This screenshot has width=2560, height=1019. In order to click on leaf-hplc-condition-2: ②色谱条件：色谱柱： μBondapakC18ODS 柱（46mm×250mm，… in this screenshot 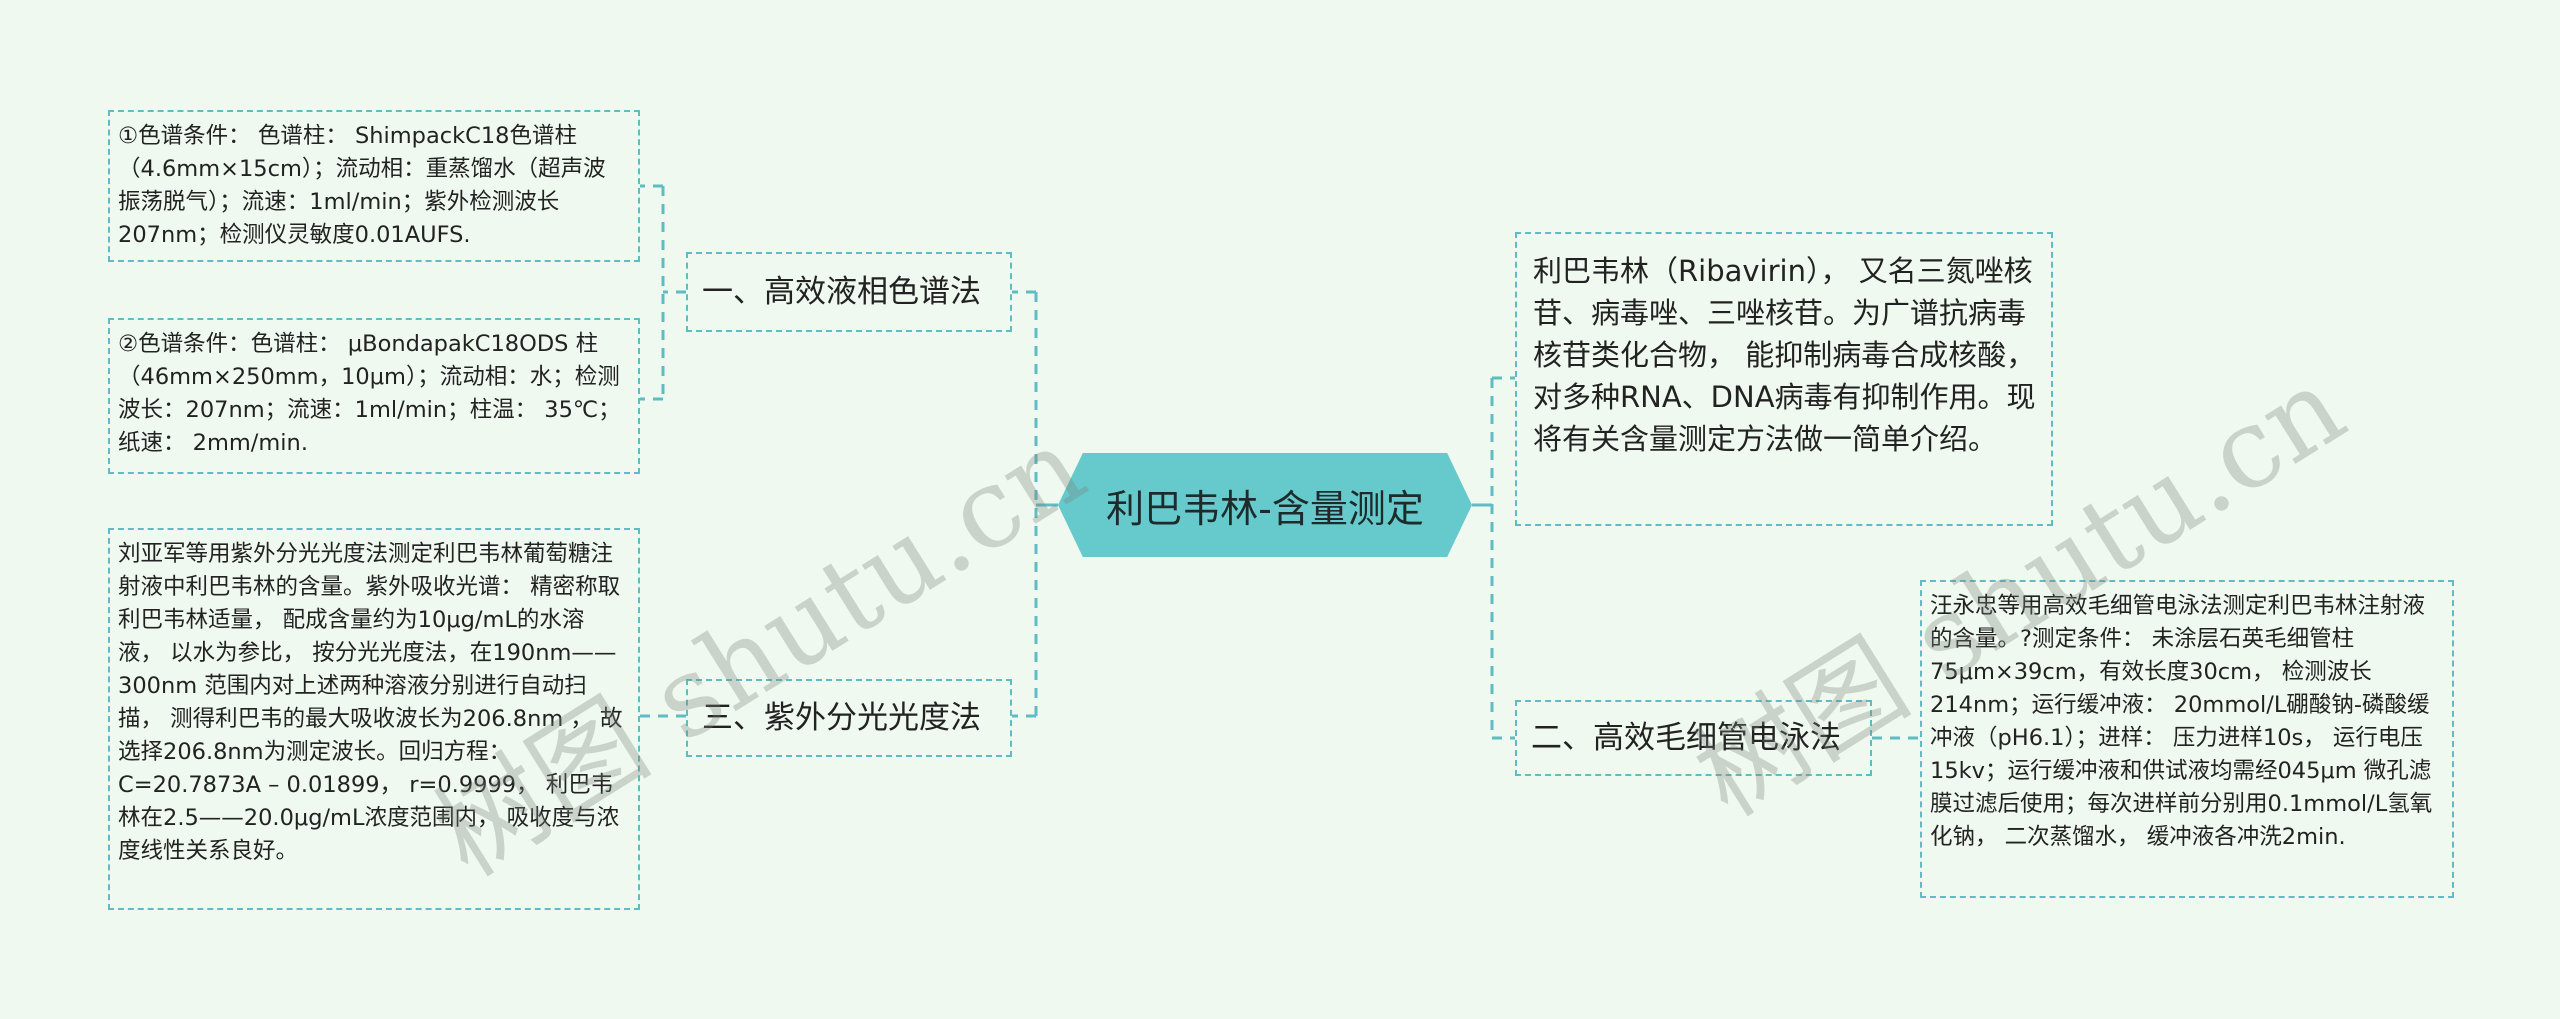, I will do `click(374, 396)`.